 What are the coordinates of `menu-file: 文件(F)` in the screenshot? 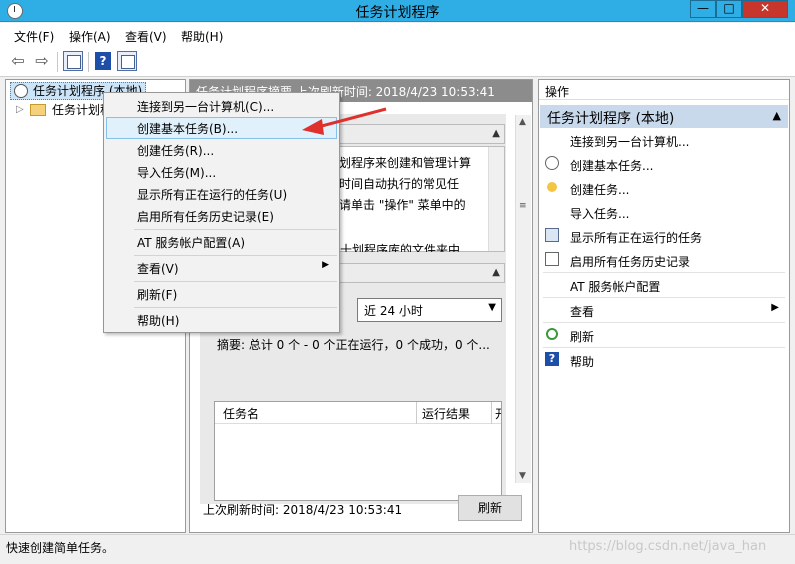 It's located at (34, 36).